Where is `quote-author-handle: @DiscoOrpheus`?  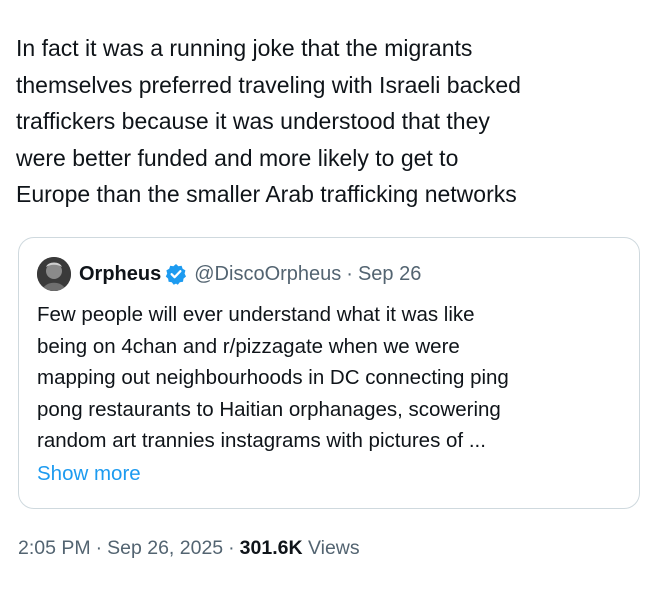
quote-author-handle: @DiscoOrpheus is located at coordinates (267, 274).